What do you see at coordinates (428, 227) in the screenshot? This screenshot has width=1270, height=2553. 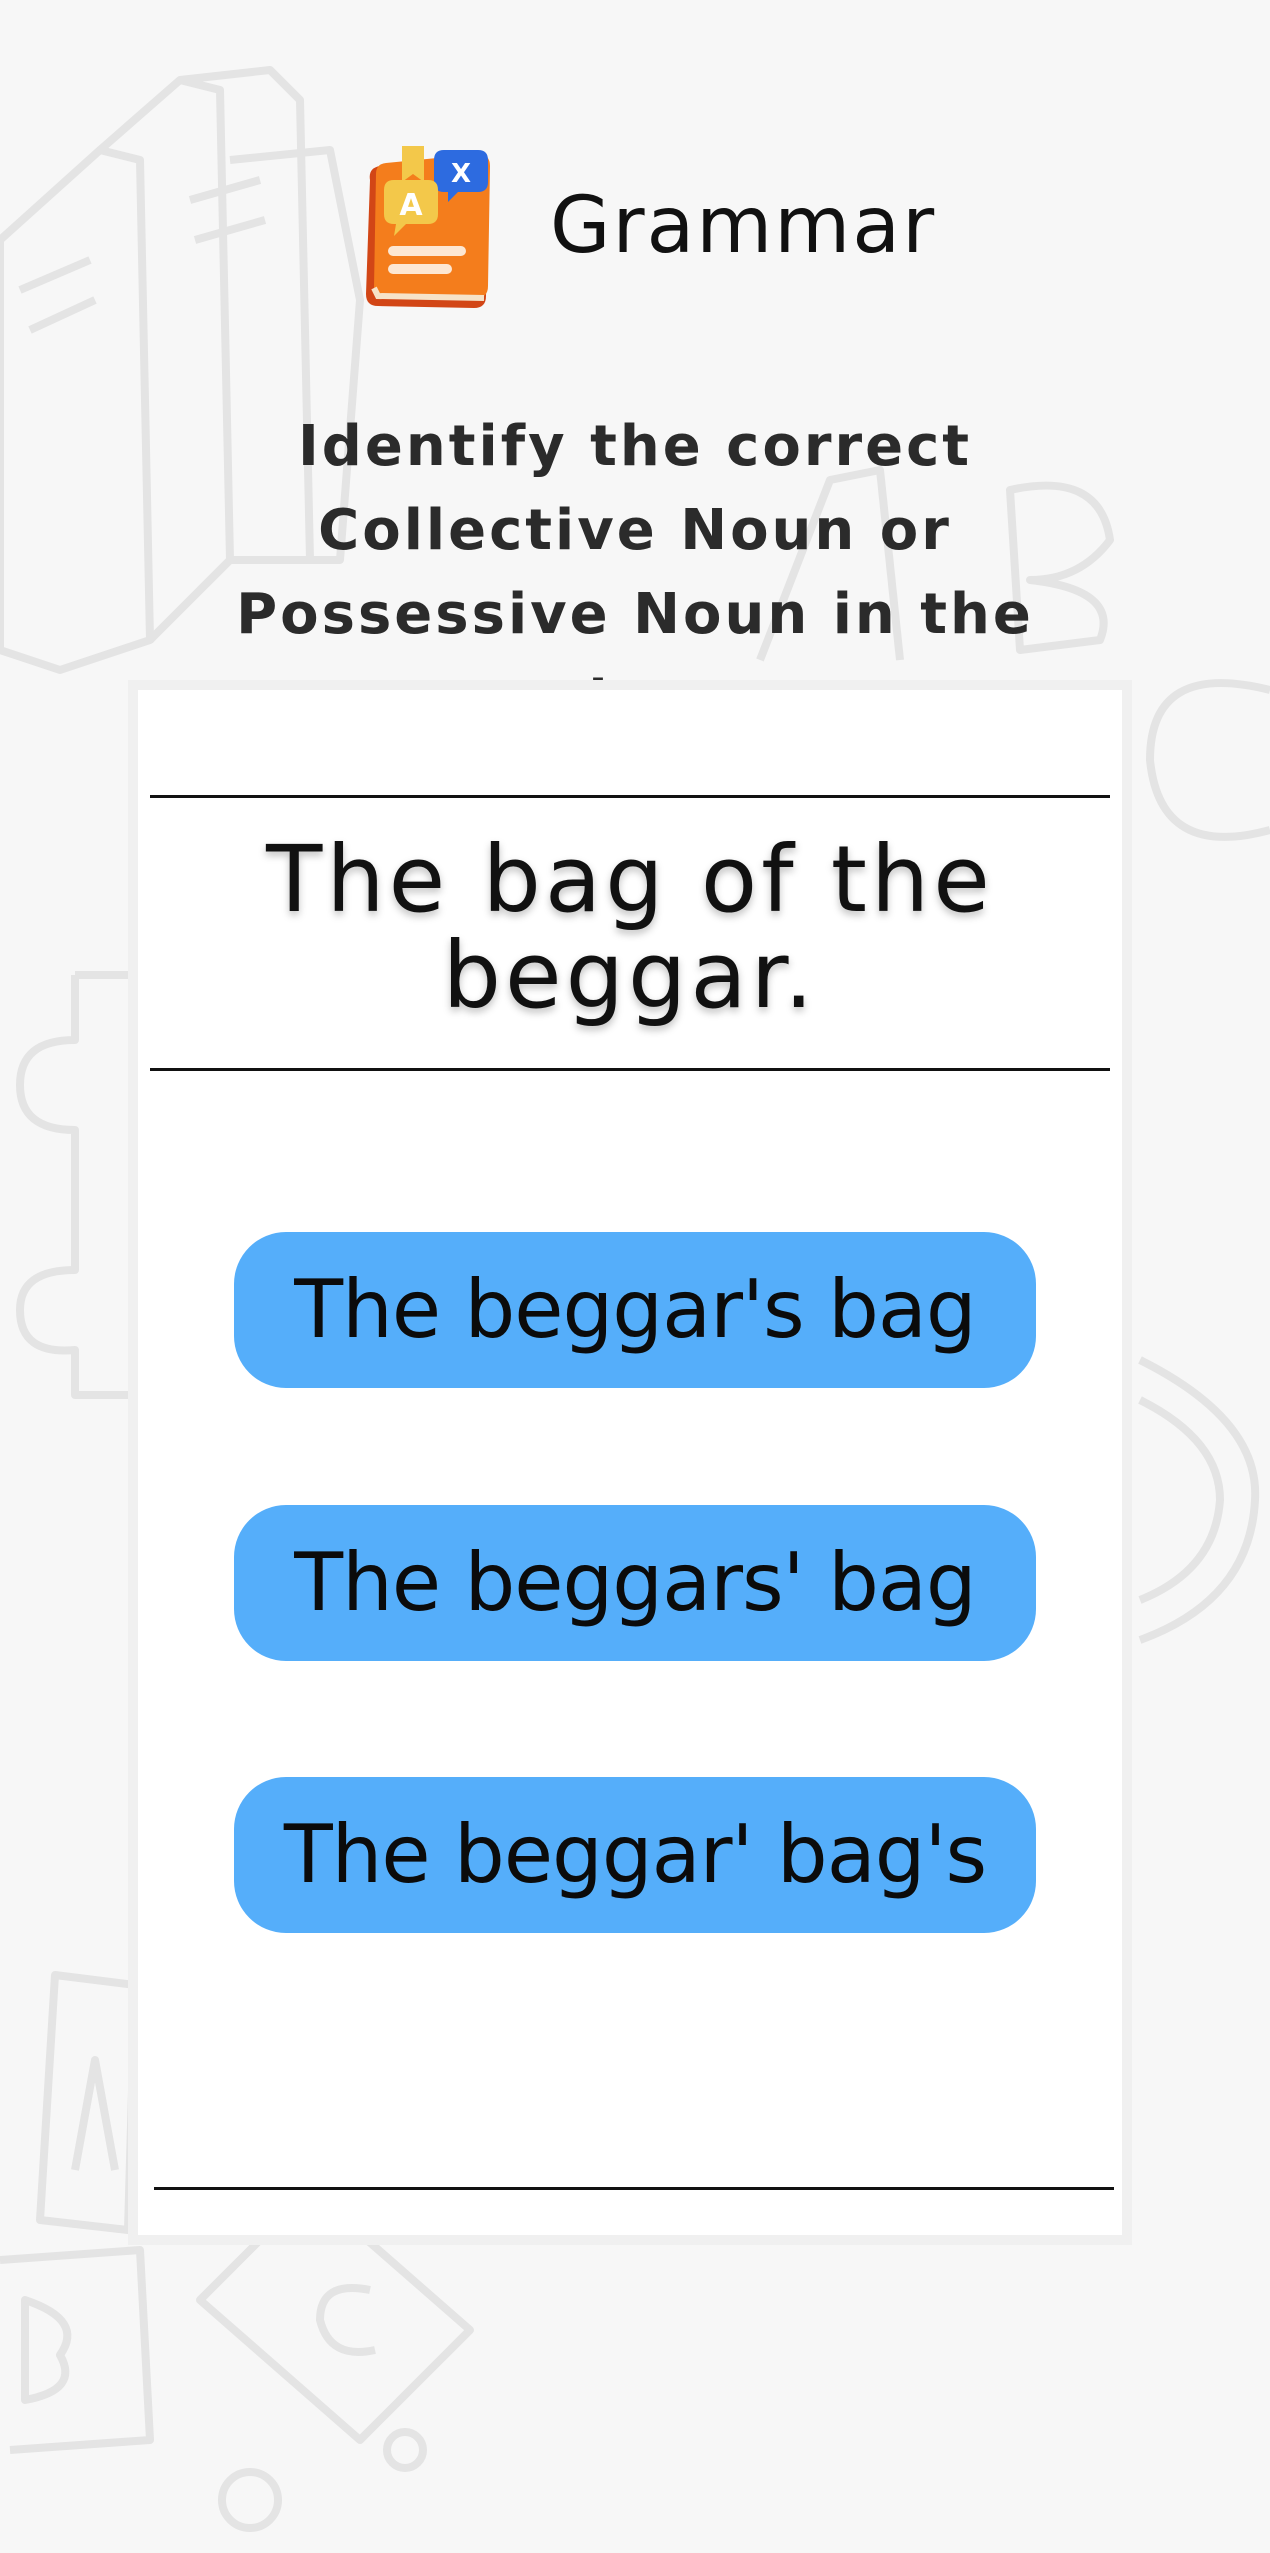 I see `grammar-book-icon: X A` at bounding box center [428, 227].